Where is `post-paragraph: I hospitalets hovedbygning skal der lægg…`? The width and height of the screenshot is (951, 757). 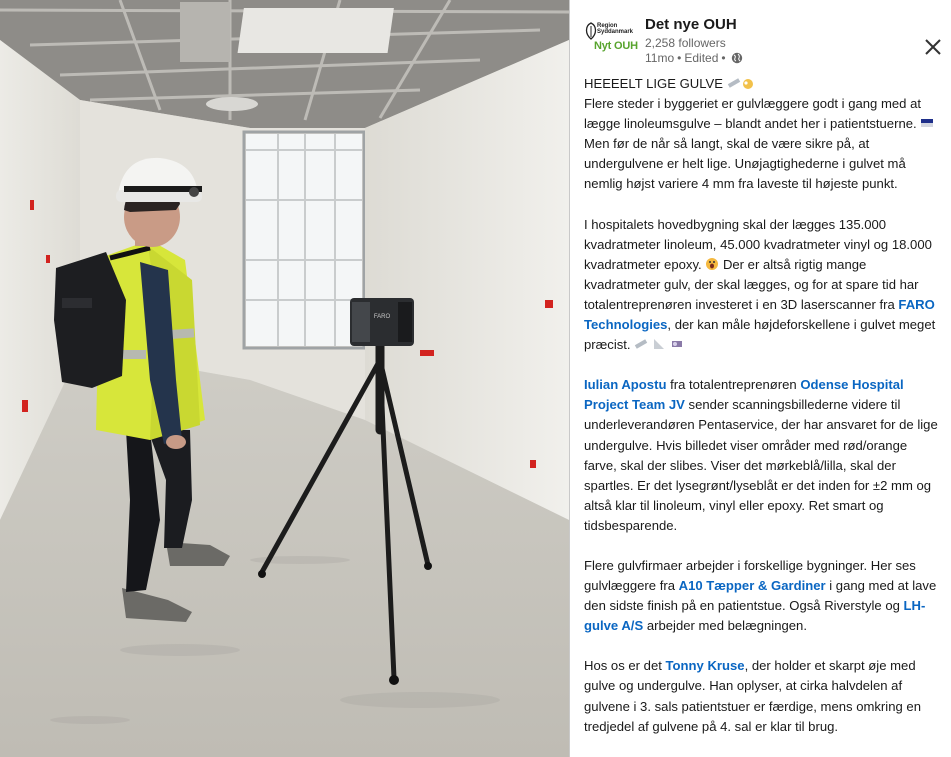 post-paragraph: I hospitalets hovedbygning skal der lægg… is located at coordinates (763, 285).